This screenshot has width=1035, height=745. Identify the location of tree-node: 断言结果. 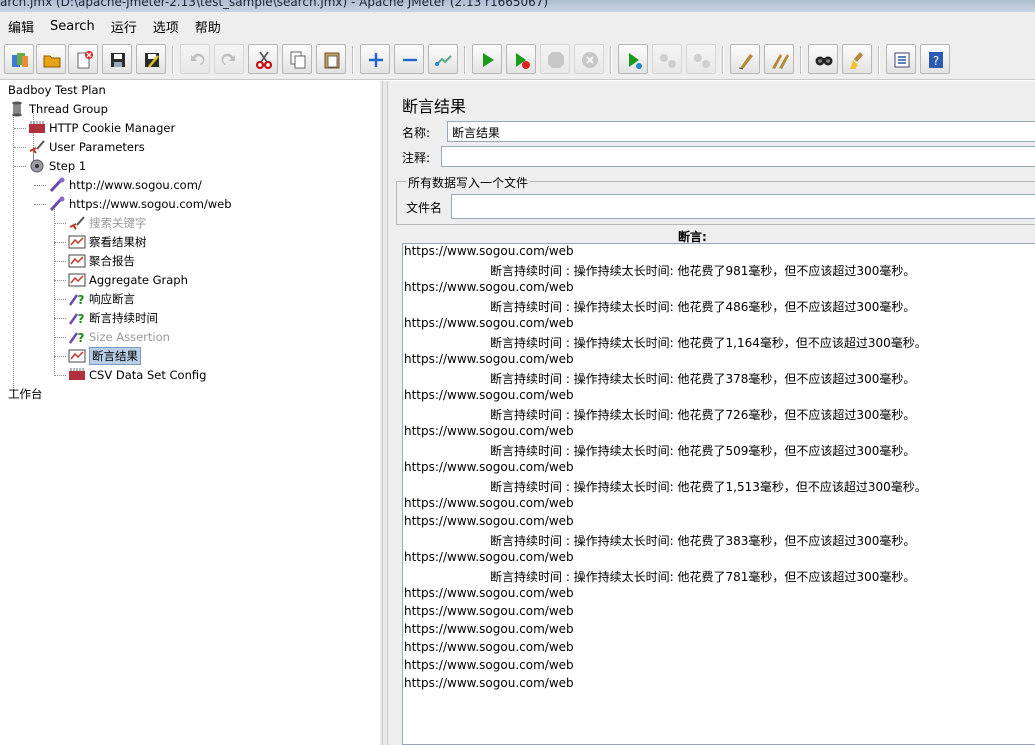
(104, 356).